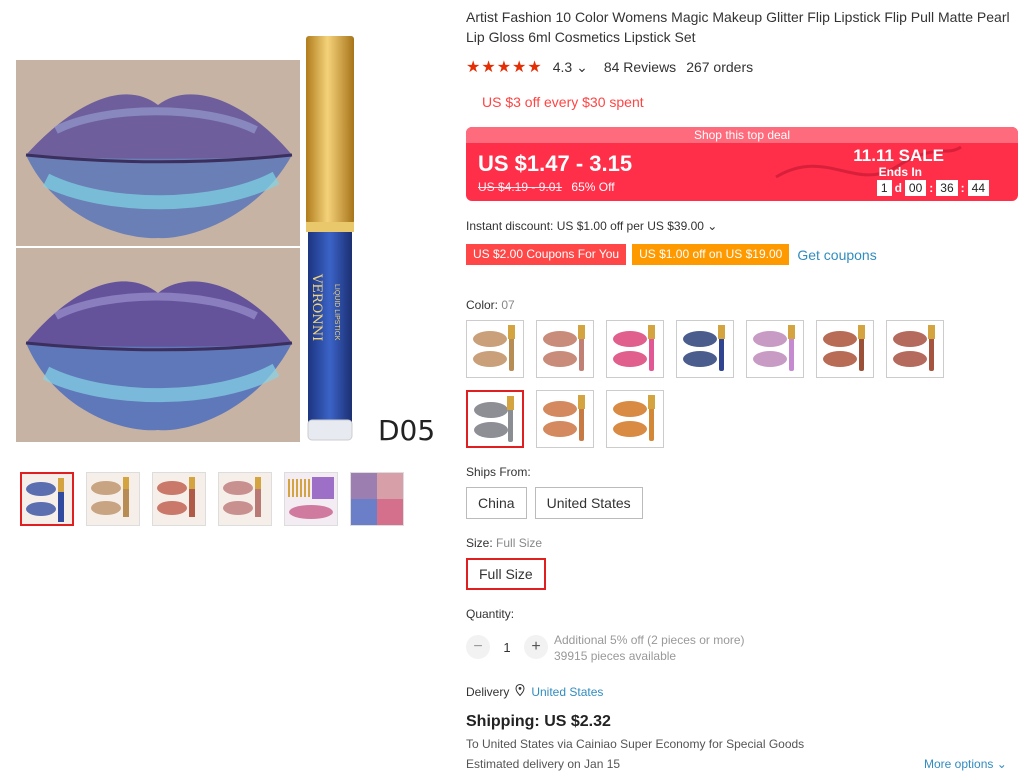  I want to click on size-value: Full Size, so click(519, 543).